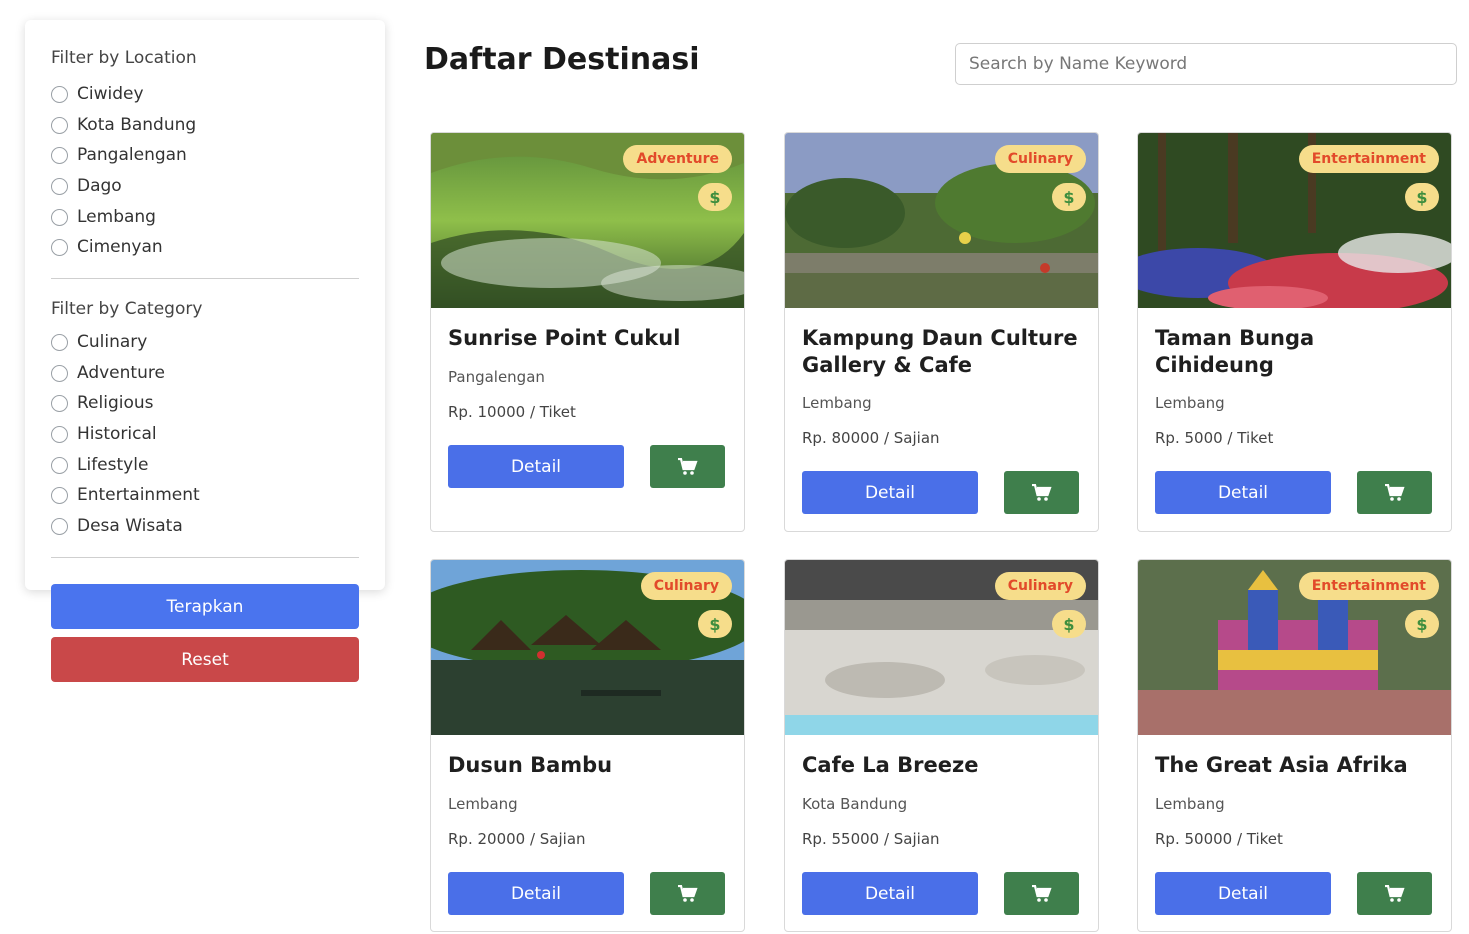 This screenshot has height=934, width=1469. Describe the element at coordinates (855, 804) in the screenshot. I see `destination-location: Kota Bandung` at that location.